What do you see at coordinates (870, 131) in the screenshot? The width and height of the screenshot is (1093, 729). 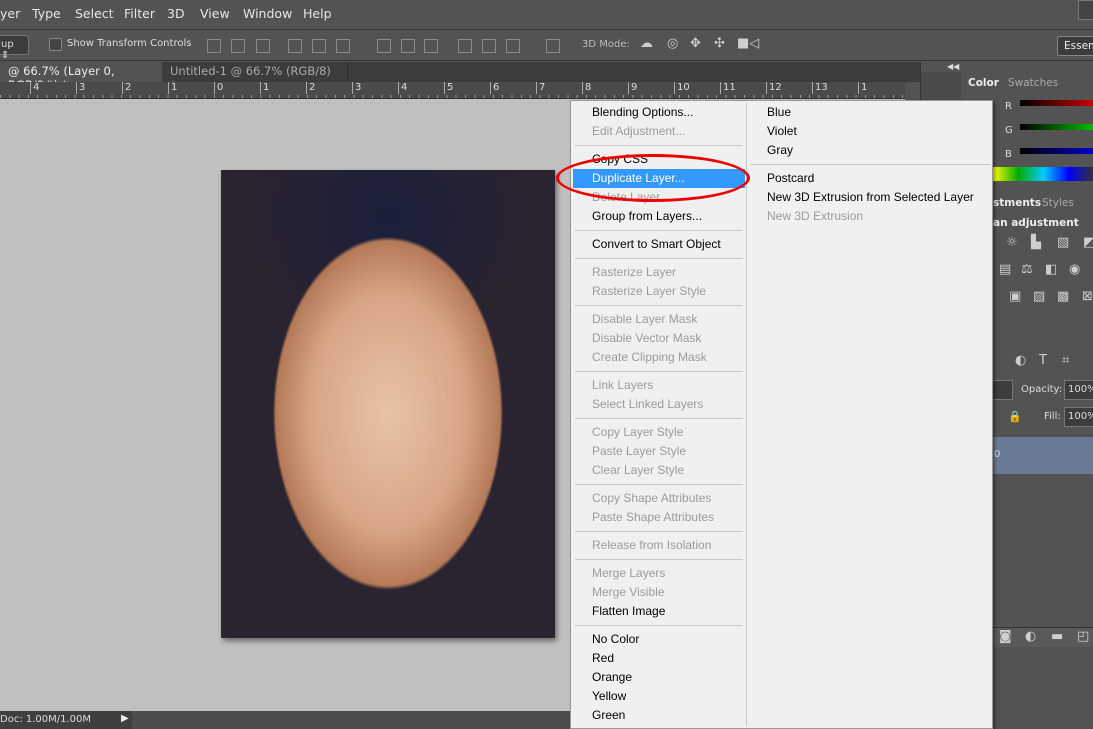 I see `menu-item-violet: Violet` at bounding box center [870, 131].